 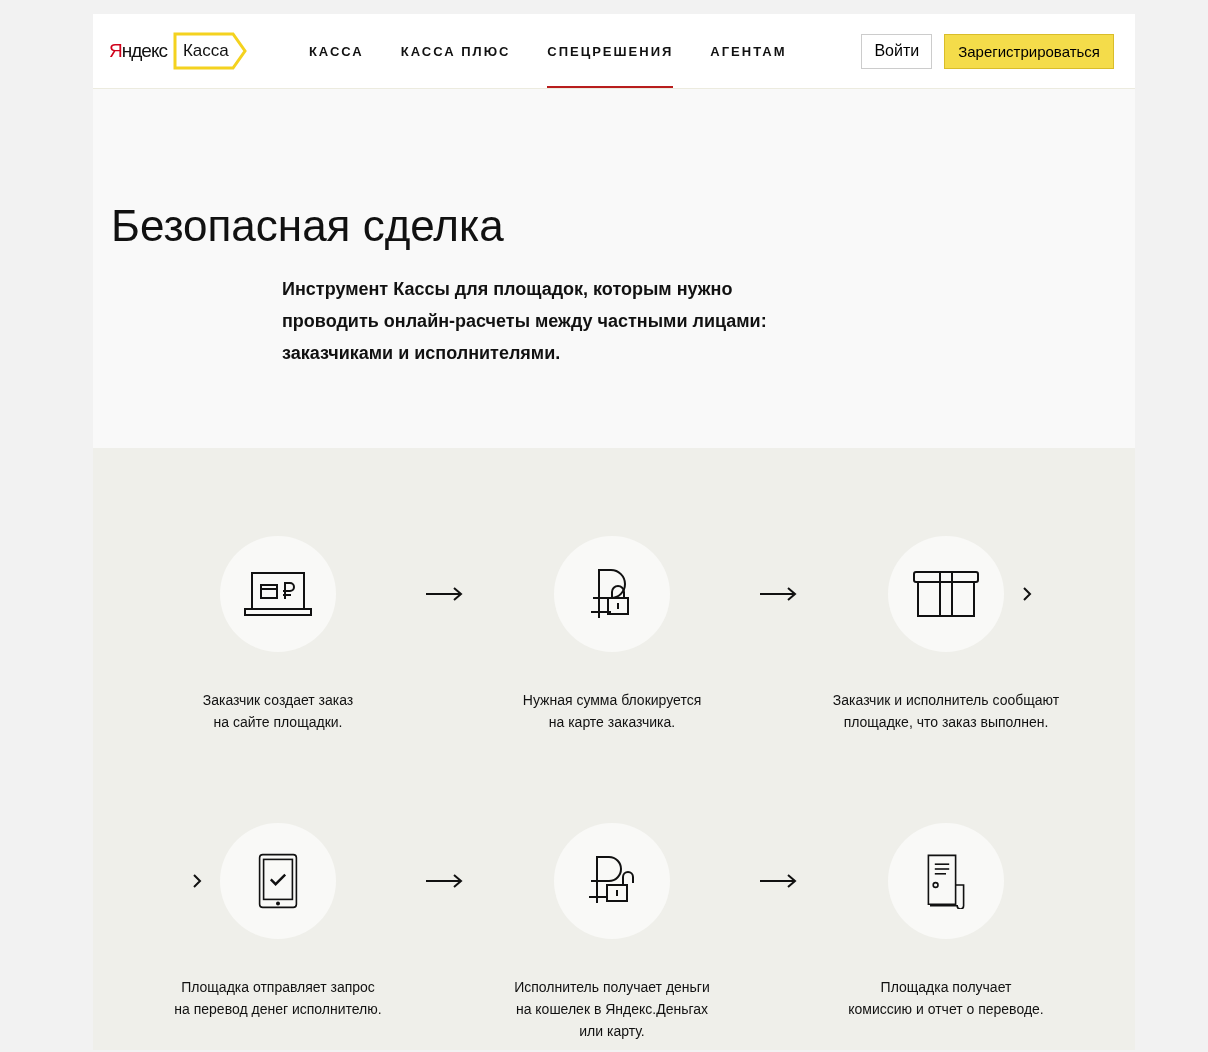 What do you see at coordinates (278, 998) in the screenshot?
I see `step-description: Площадка отправляет запрос на перевод денег исполнителю.` at bounding box center [278, 998].